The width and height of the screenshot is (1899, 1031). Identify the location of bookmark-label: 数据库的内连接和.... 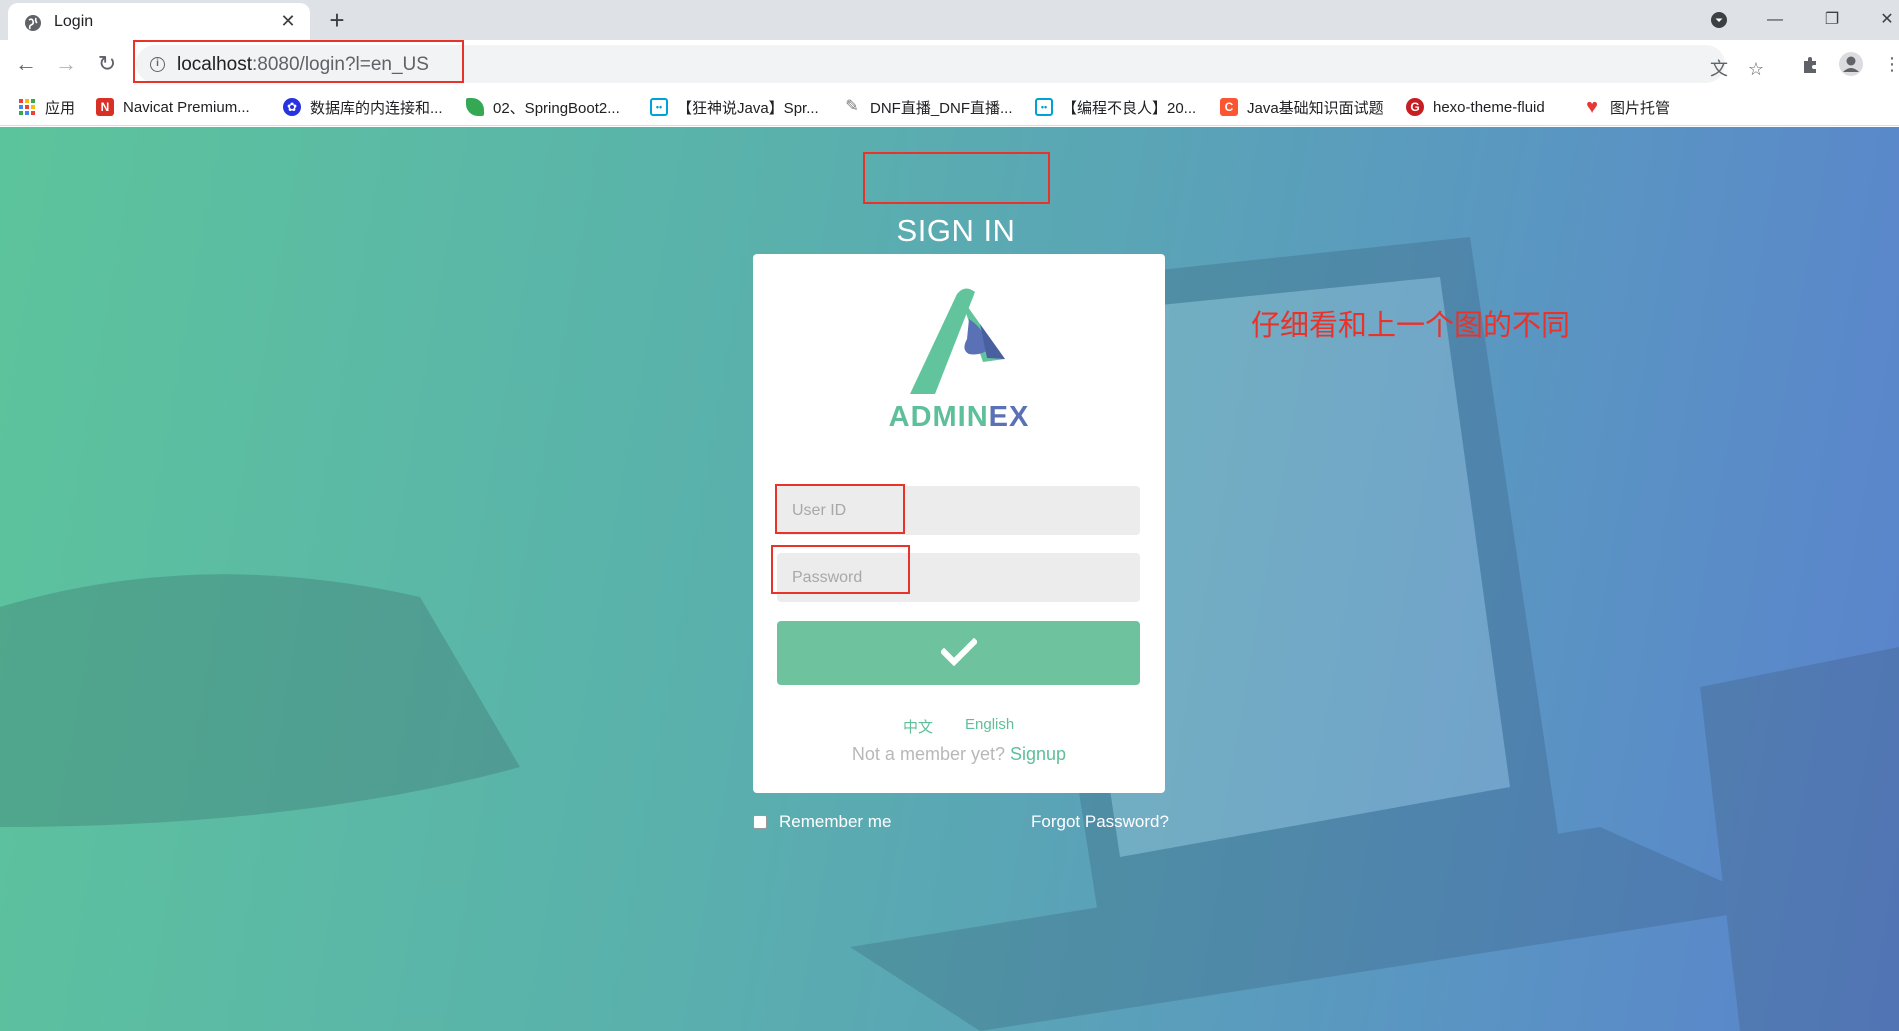
(376, 108).